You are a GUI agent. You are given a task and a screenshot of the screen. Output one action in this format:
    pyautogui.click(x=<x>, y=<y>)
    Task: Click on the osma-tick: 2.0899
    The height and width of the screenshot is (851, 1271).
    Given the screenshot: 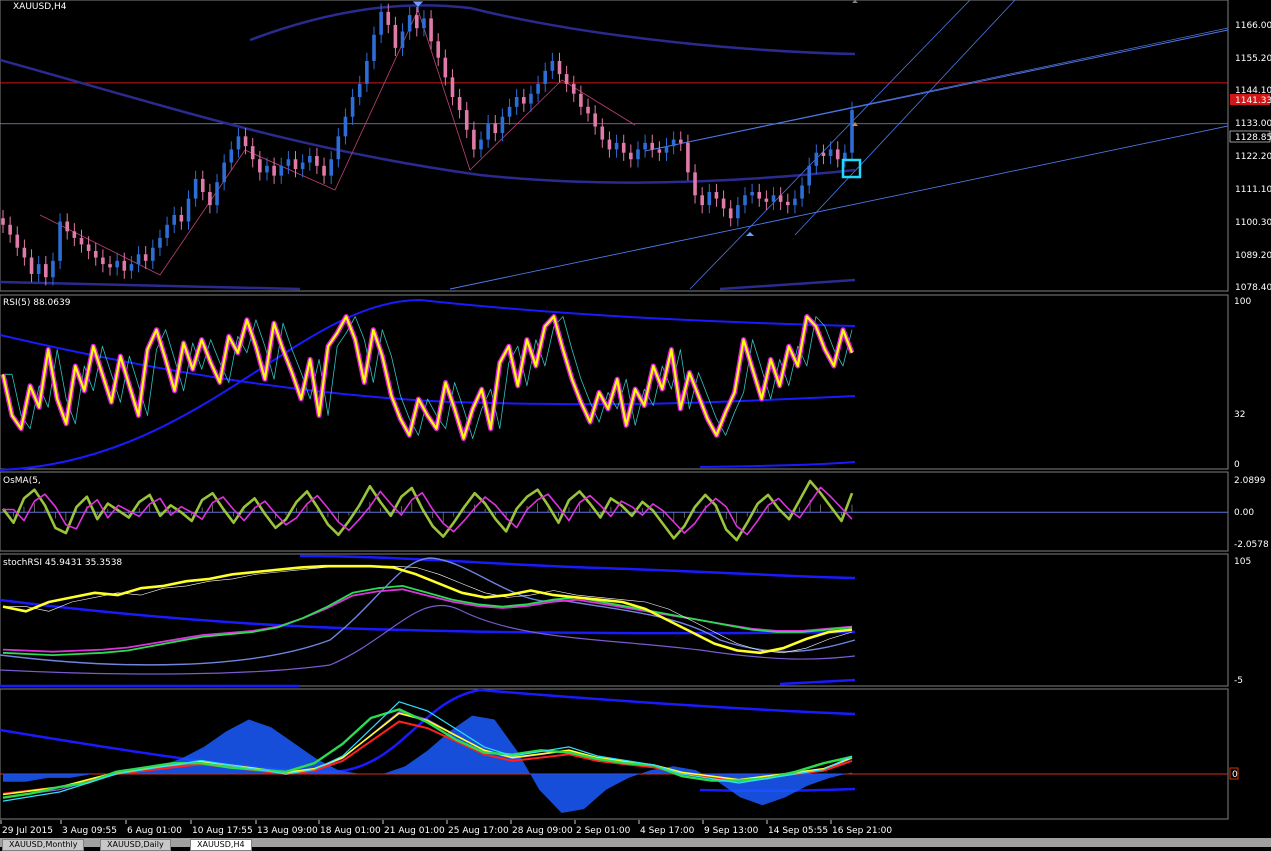 What is the action you would take?
    pyautogui.click(x=1250, y=481)
    